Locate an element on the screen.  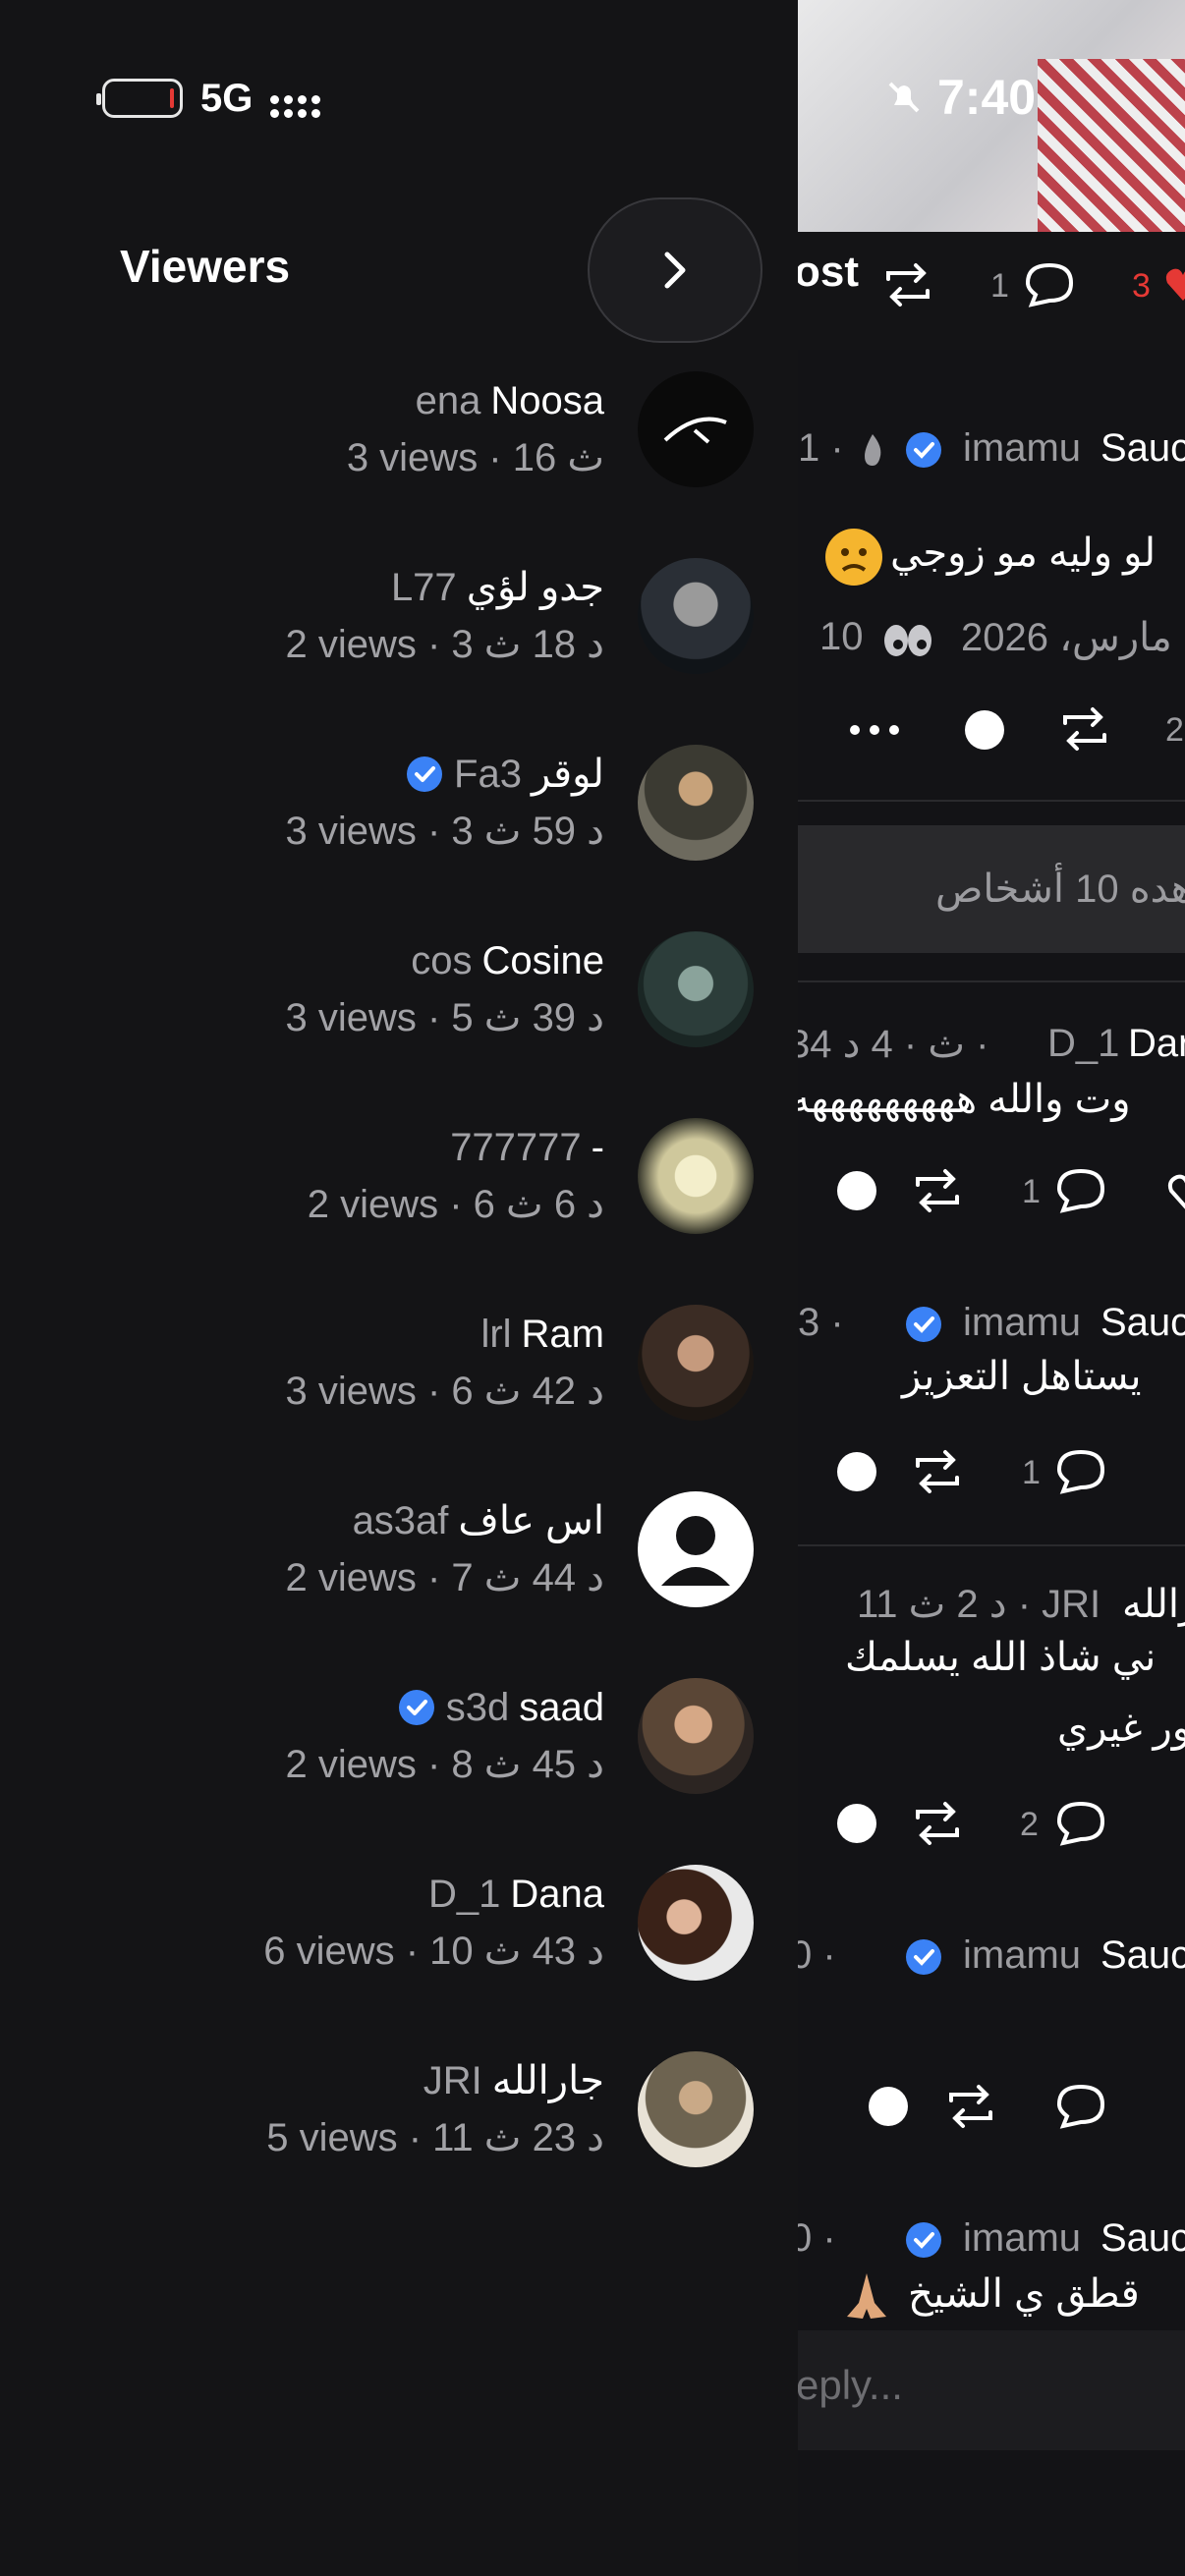
viewer-handle: L77 is located at coordinates (424, 587).